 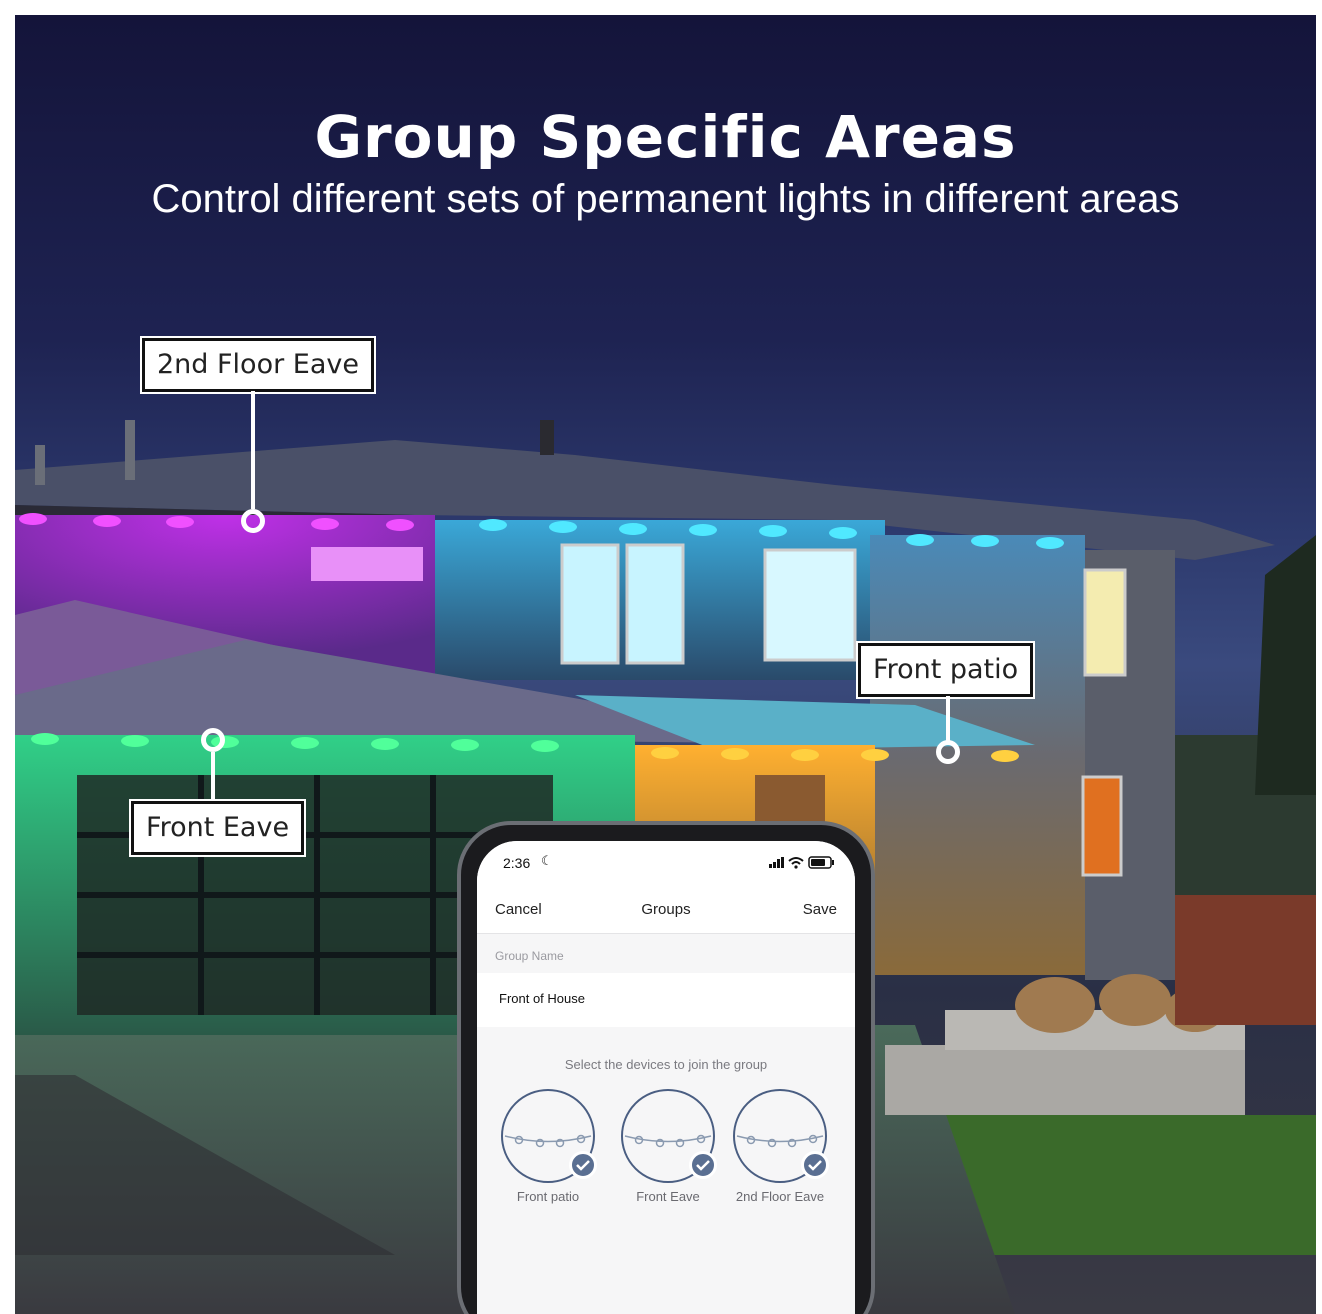 What do you see at coordinates (529, 956) in the screenshot?
I see `group-name-label: Group Name` at bounding box center [529, 956].